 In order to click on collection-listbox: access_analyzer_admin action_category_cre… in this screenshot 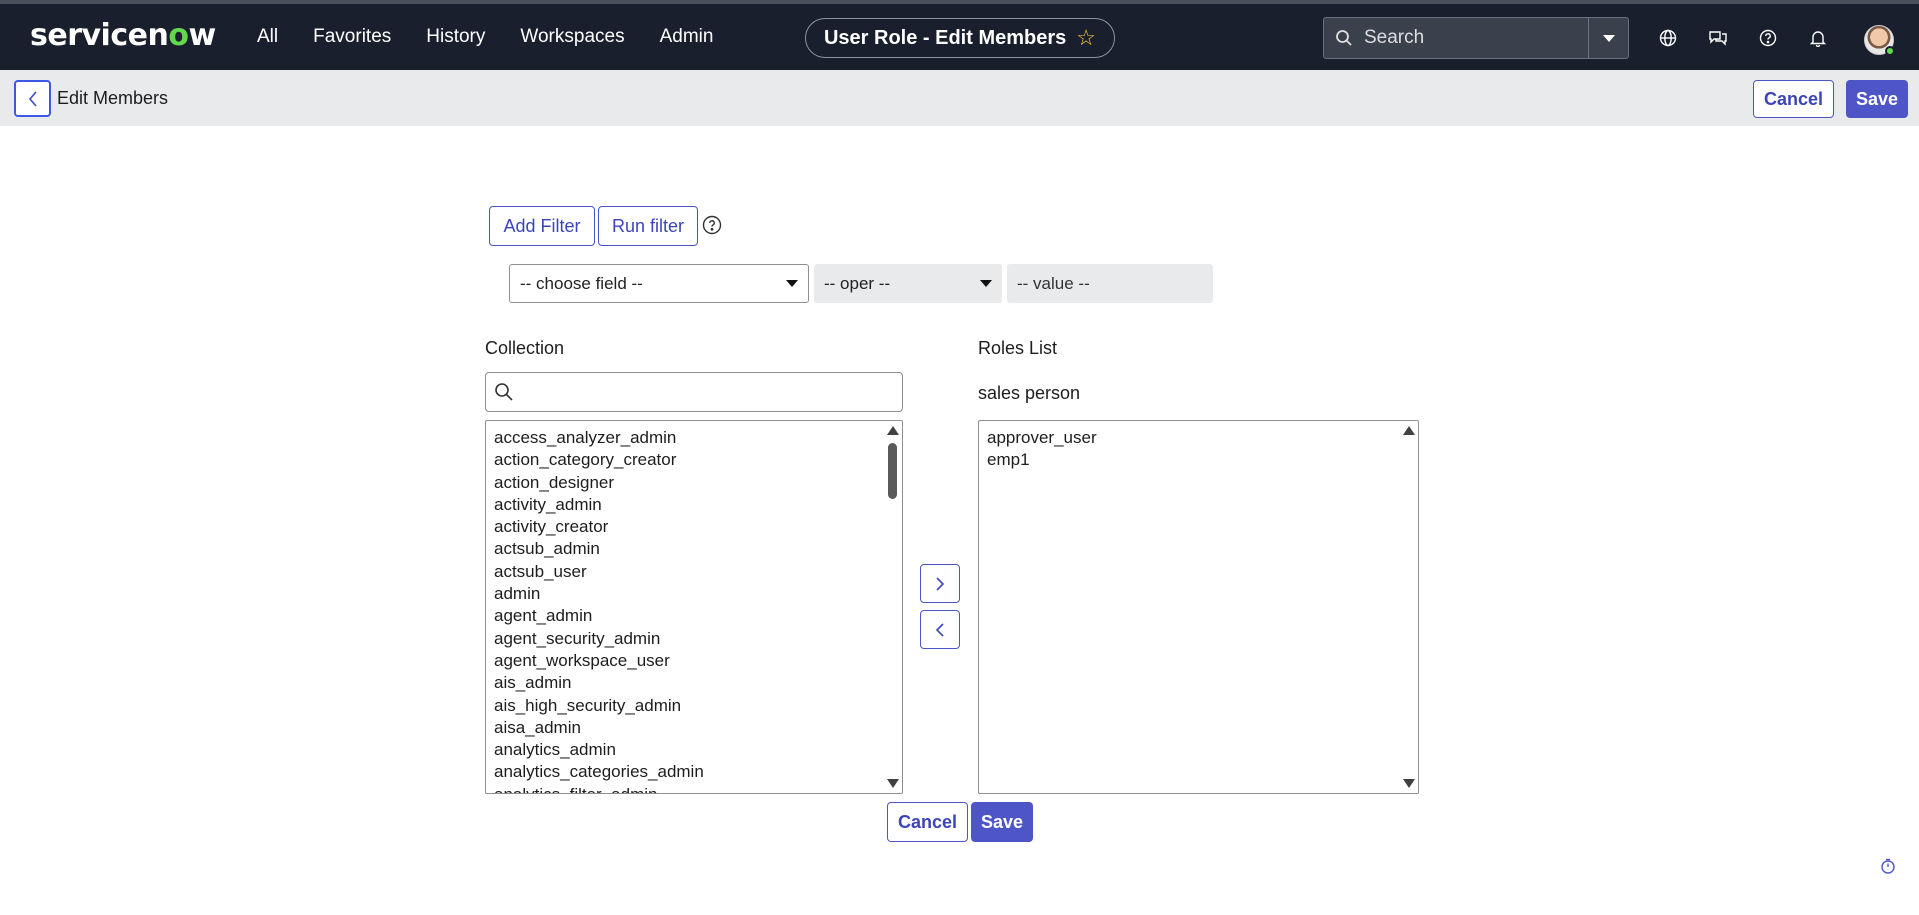, I will do `click(694, 607)`.